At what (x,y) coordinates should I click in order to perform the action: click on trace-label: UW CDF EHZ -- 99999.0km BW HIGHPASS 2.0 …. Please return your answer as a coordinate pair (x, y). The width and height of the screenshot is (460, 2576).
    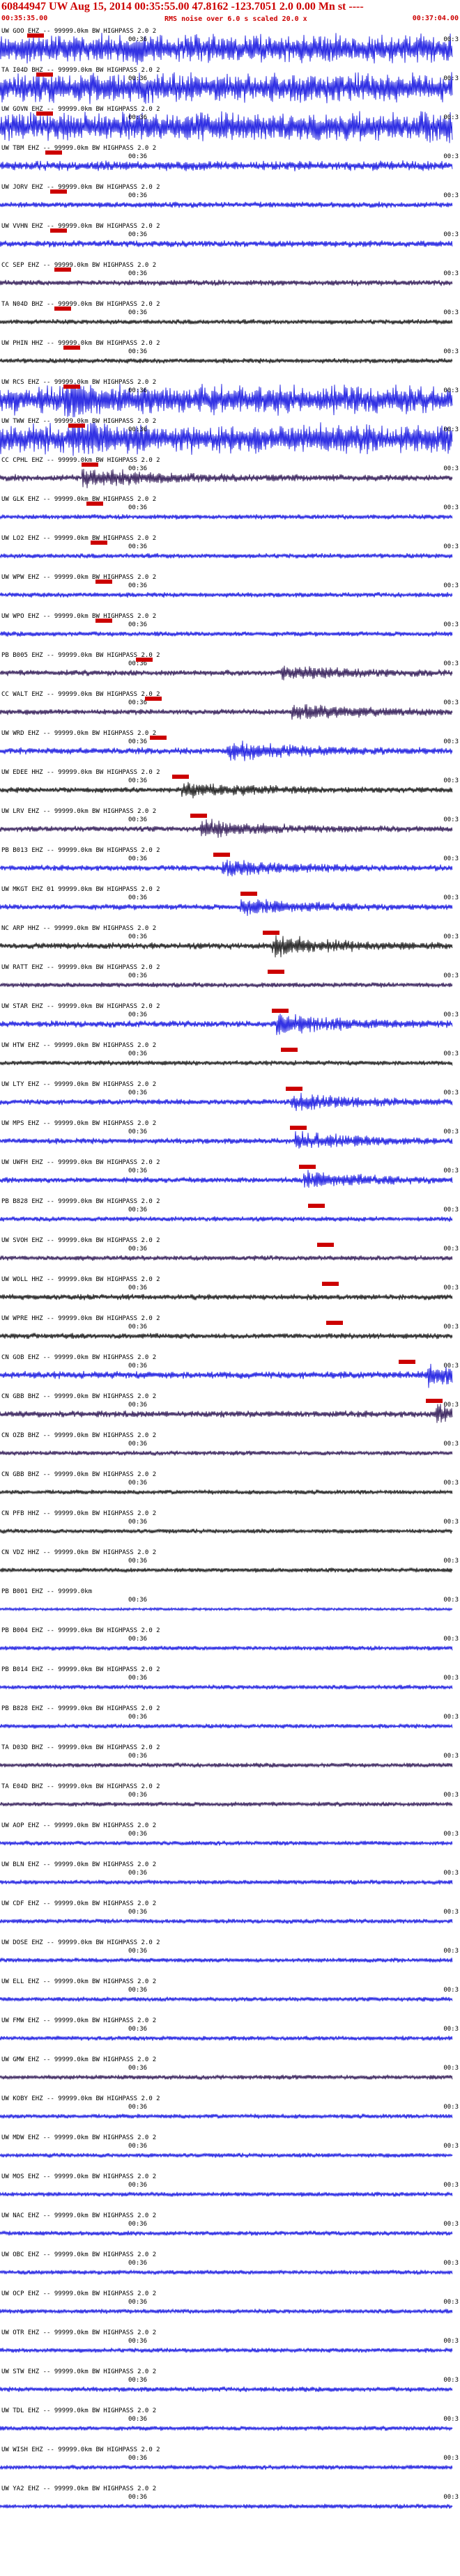
    Looking at the image, I should click on (79, 1903).